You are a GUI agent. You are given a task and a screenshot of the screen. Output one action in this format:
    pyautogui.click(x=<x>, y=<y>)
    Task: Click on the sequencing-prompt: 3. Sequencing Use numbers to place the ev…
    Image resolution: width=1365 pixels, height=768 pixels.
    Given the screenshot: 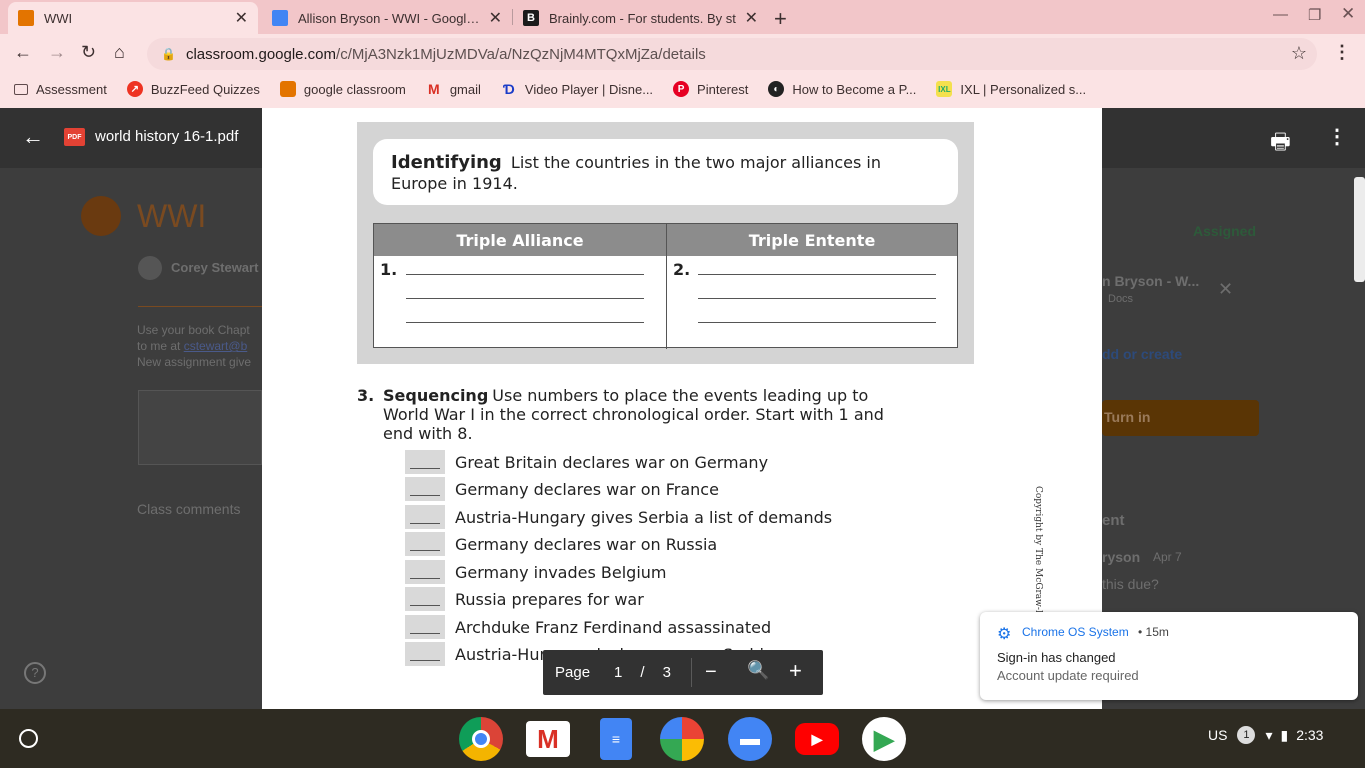 What is the action you would take?
    pyautogui.click(x=627, y=414)
    